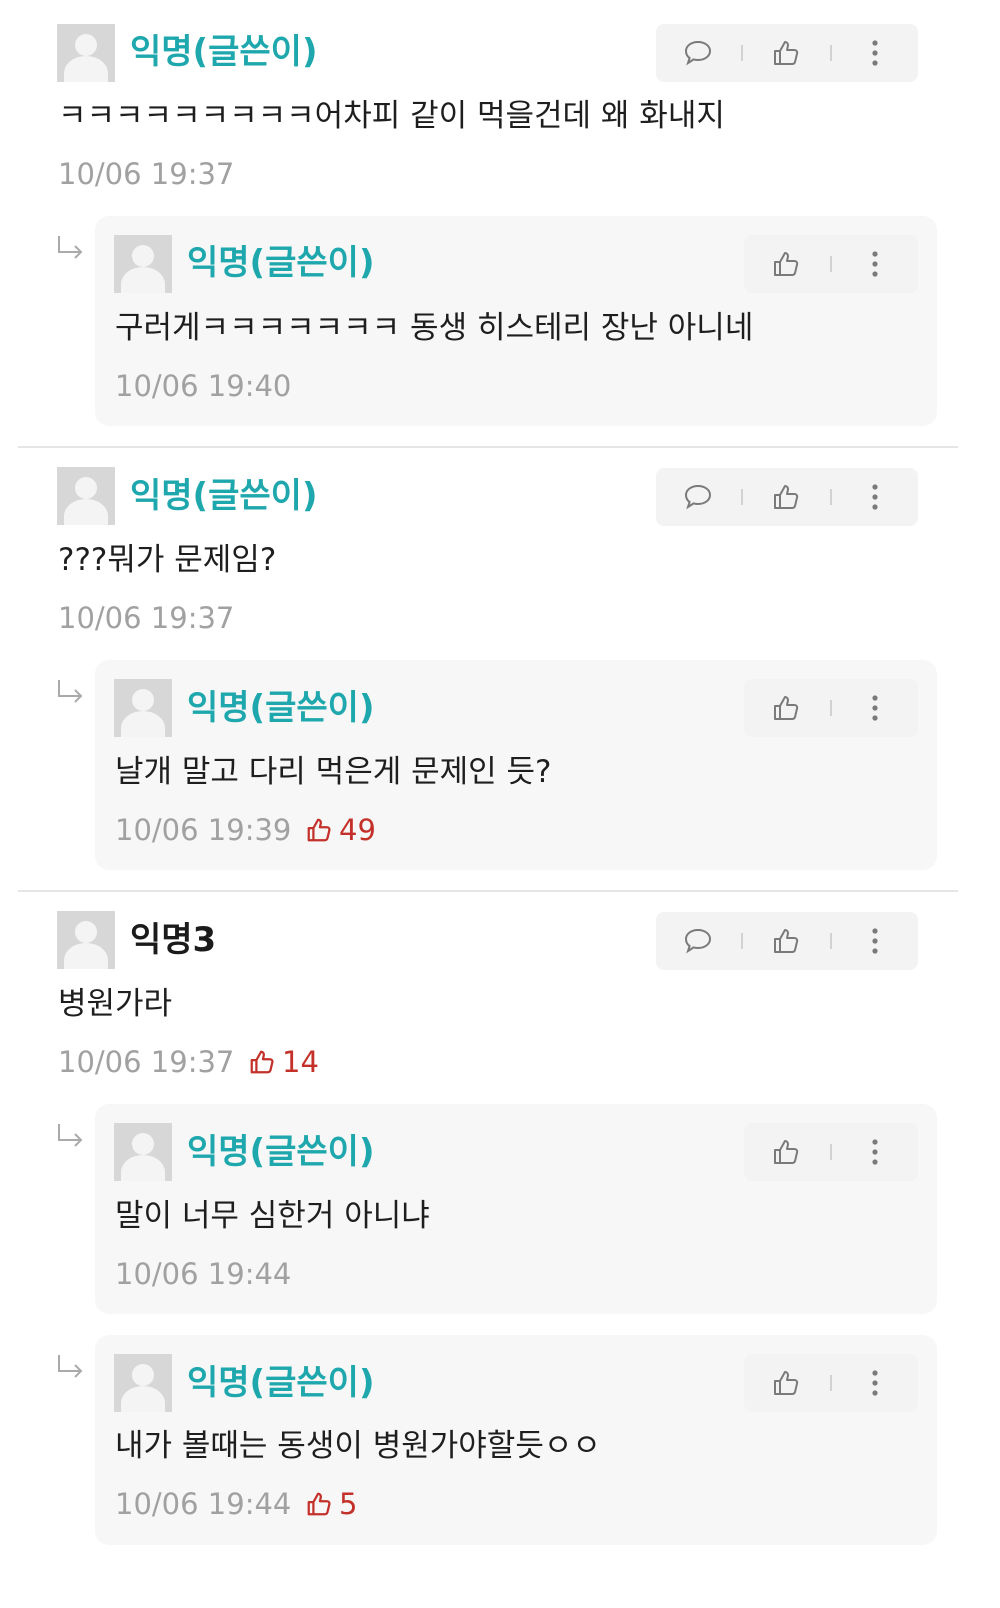 This screenshot has width=1000, height=1608. I want to click on like-count: 14, so click(283, 1062).